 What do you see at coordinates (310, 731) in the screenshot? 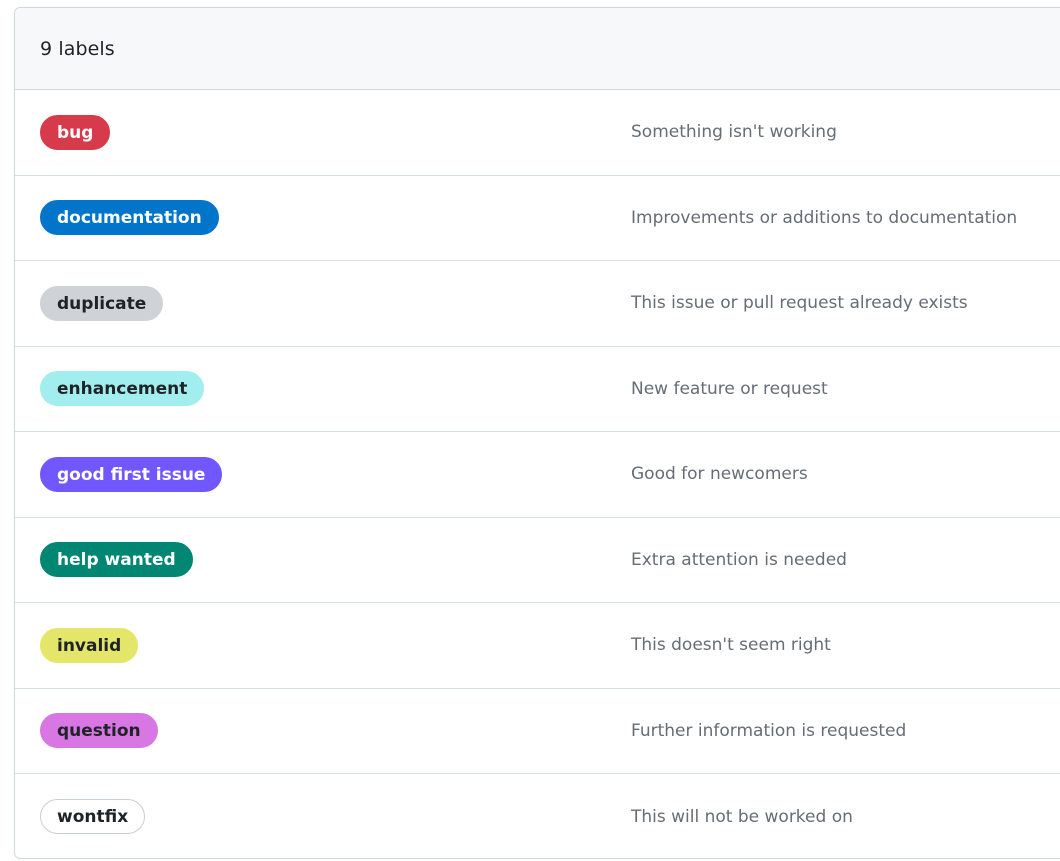
I see `label-cell: question` at bounding box center [310, 731].